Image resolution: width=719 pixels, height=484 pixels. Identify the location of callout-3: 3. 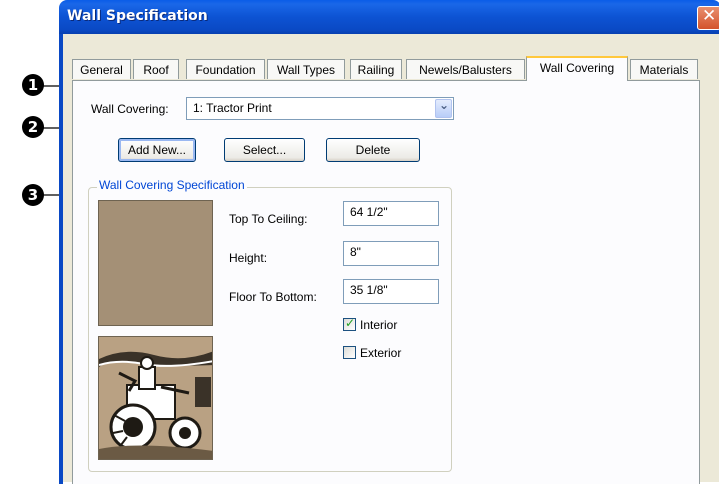
(33, 195).